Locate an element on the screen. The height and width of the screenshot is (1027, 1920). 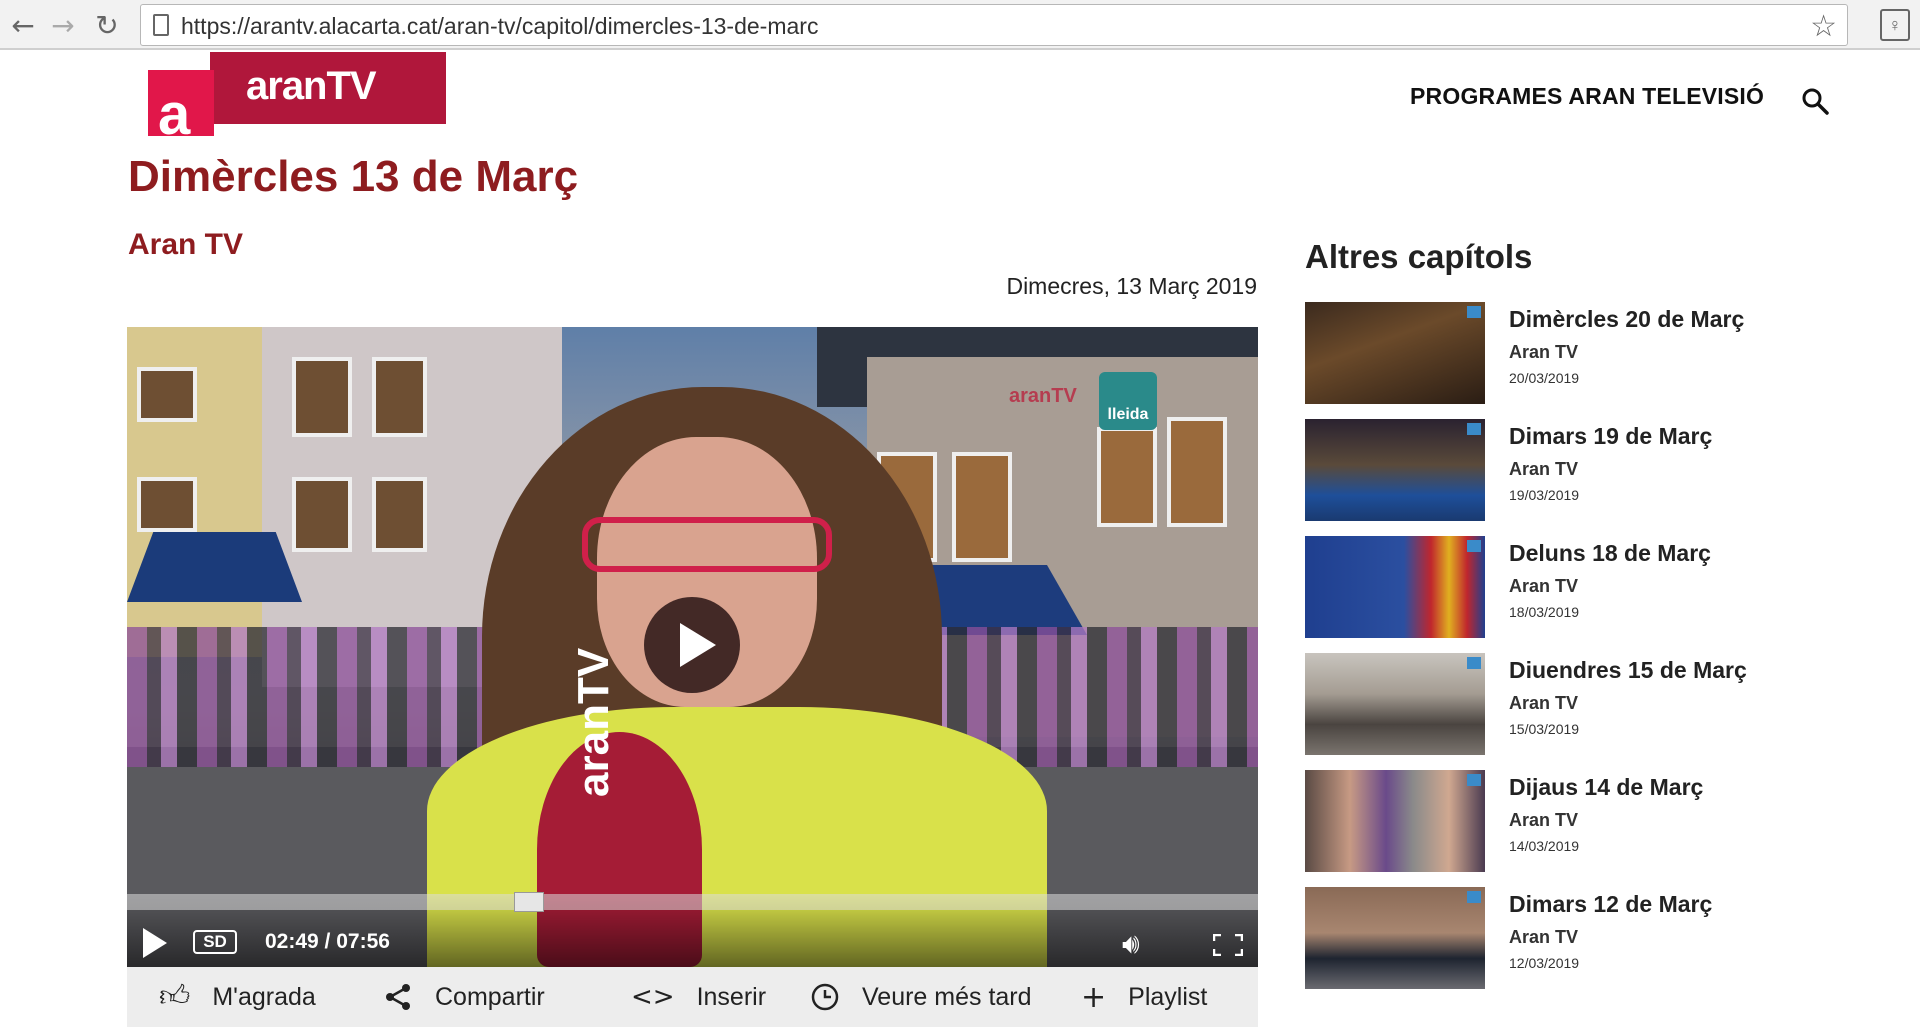
episode-item: Dimars 12 de Març Aran TV 12/03/2019 is located at coordinates (1585, 939).